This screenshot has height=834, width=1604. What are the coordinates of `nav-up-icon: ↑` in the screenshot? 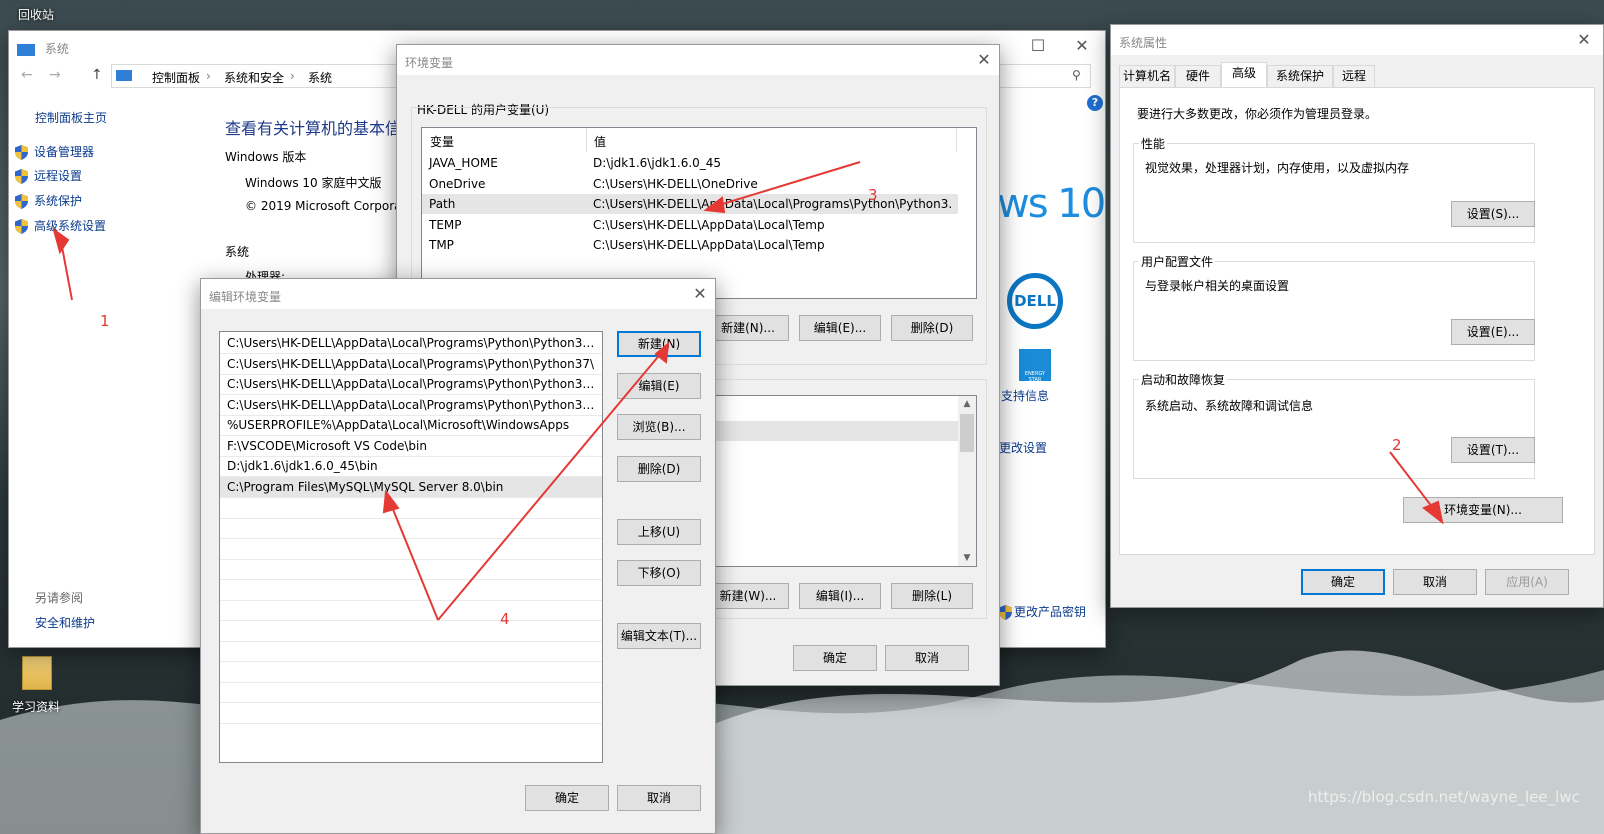 It's located at (97, 75).